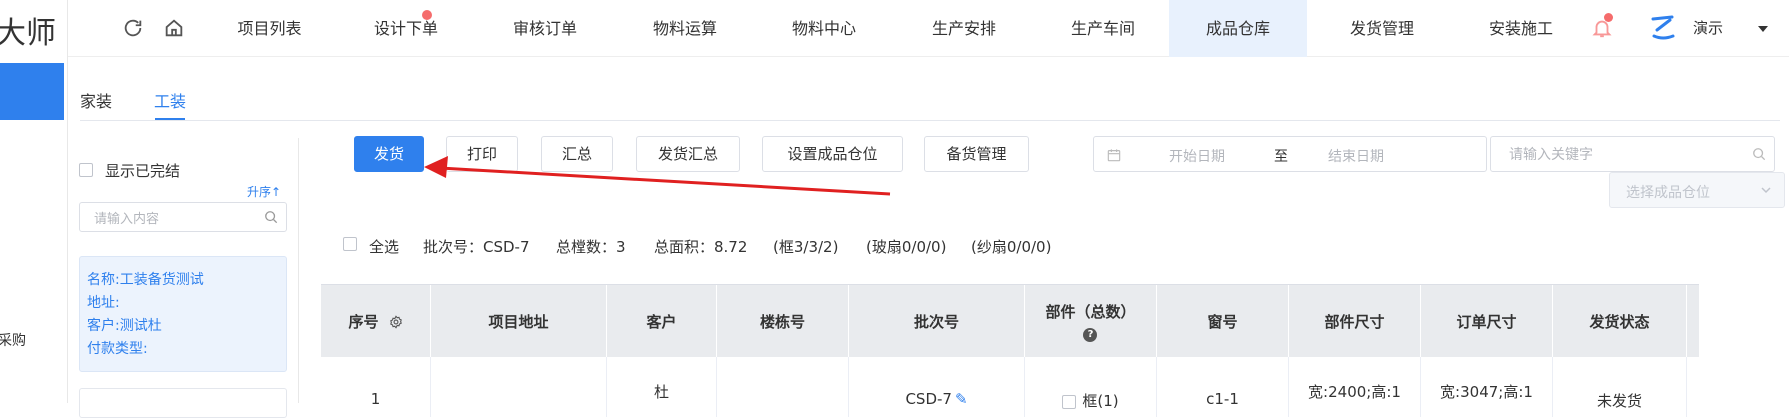 Image resolution: width=1789 pixels, height=418 pixels. I want to click on select-all-checkbox, so click(350, 244).